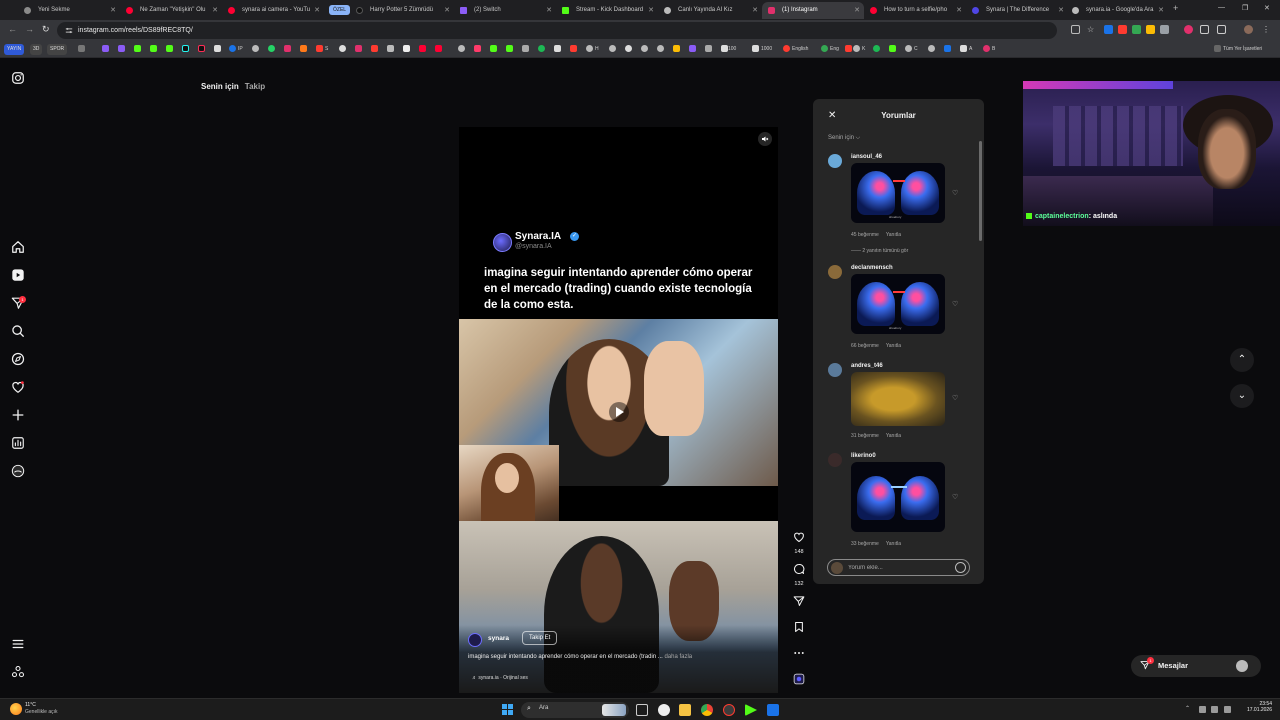 Image resolution: width=1280 pixels, height=720 pixels. I want to click on messages-button: 1 Mesajlar, so click(1196, 666).